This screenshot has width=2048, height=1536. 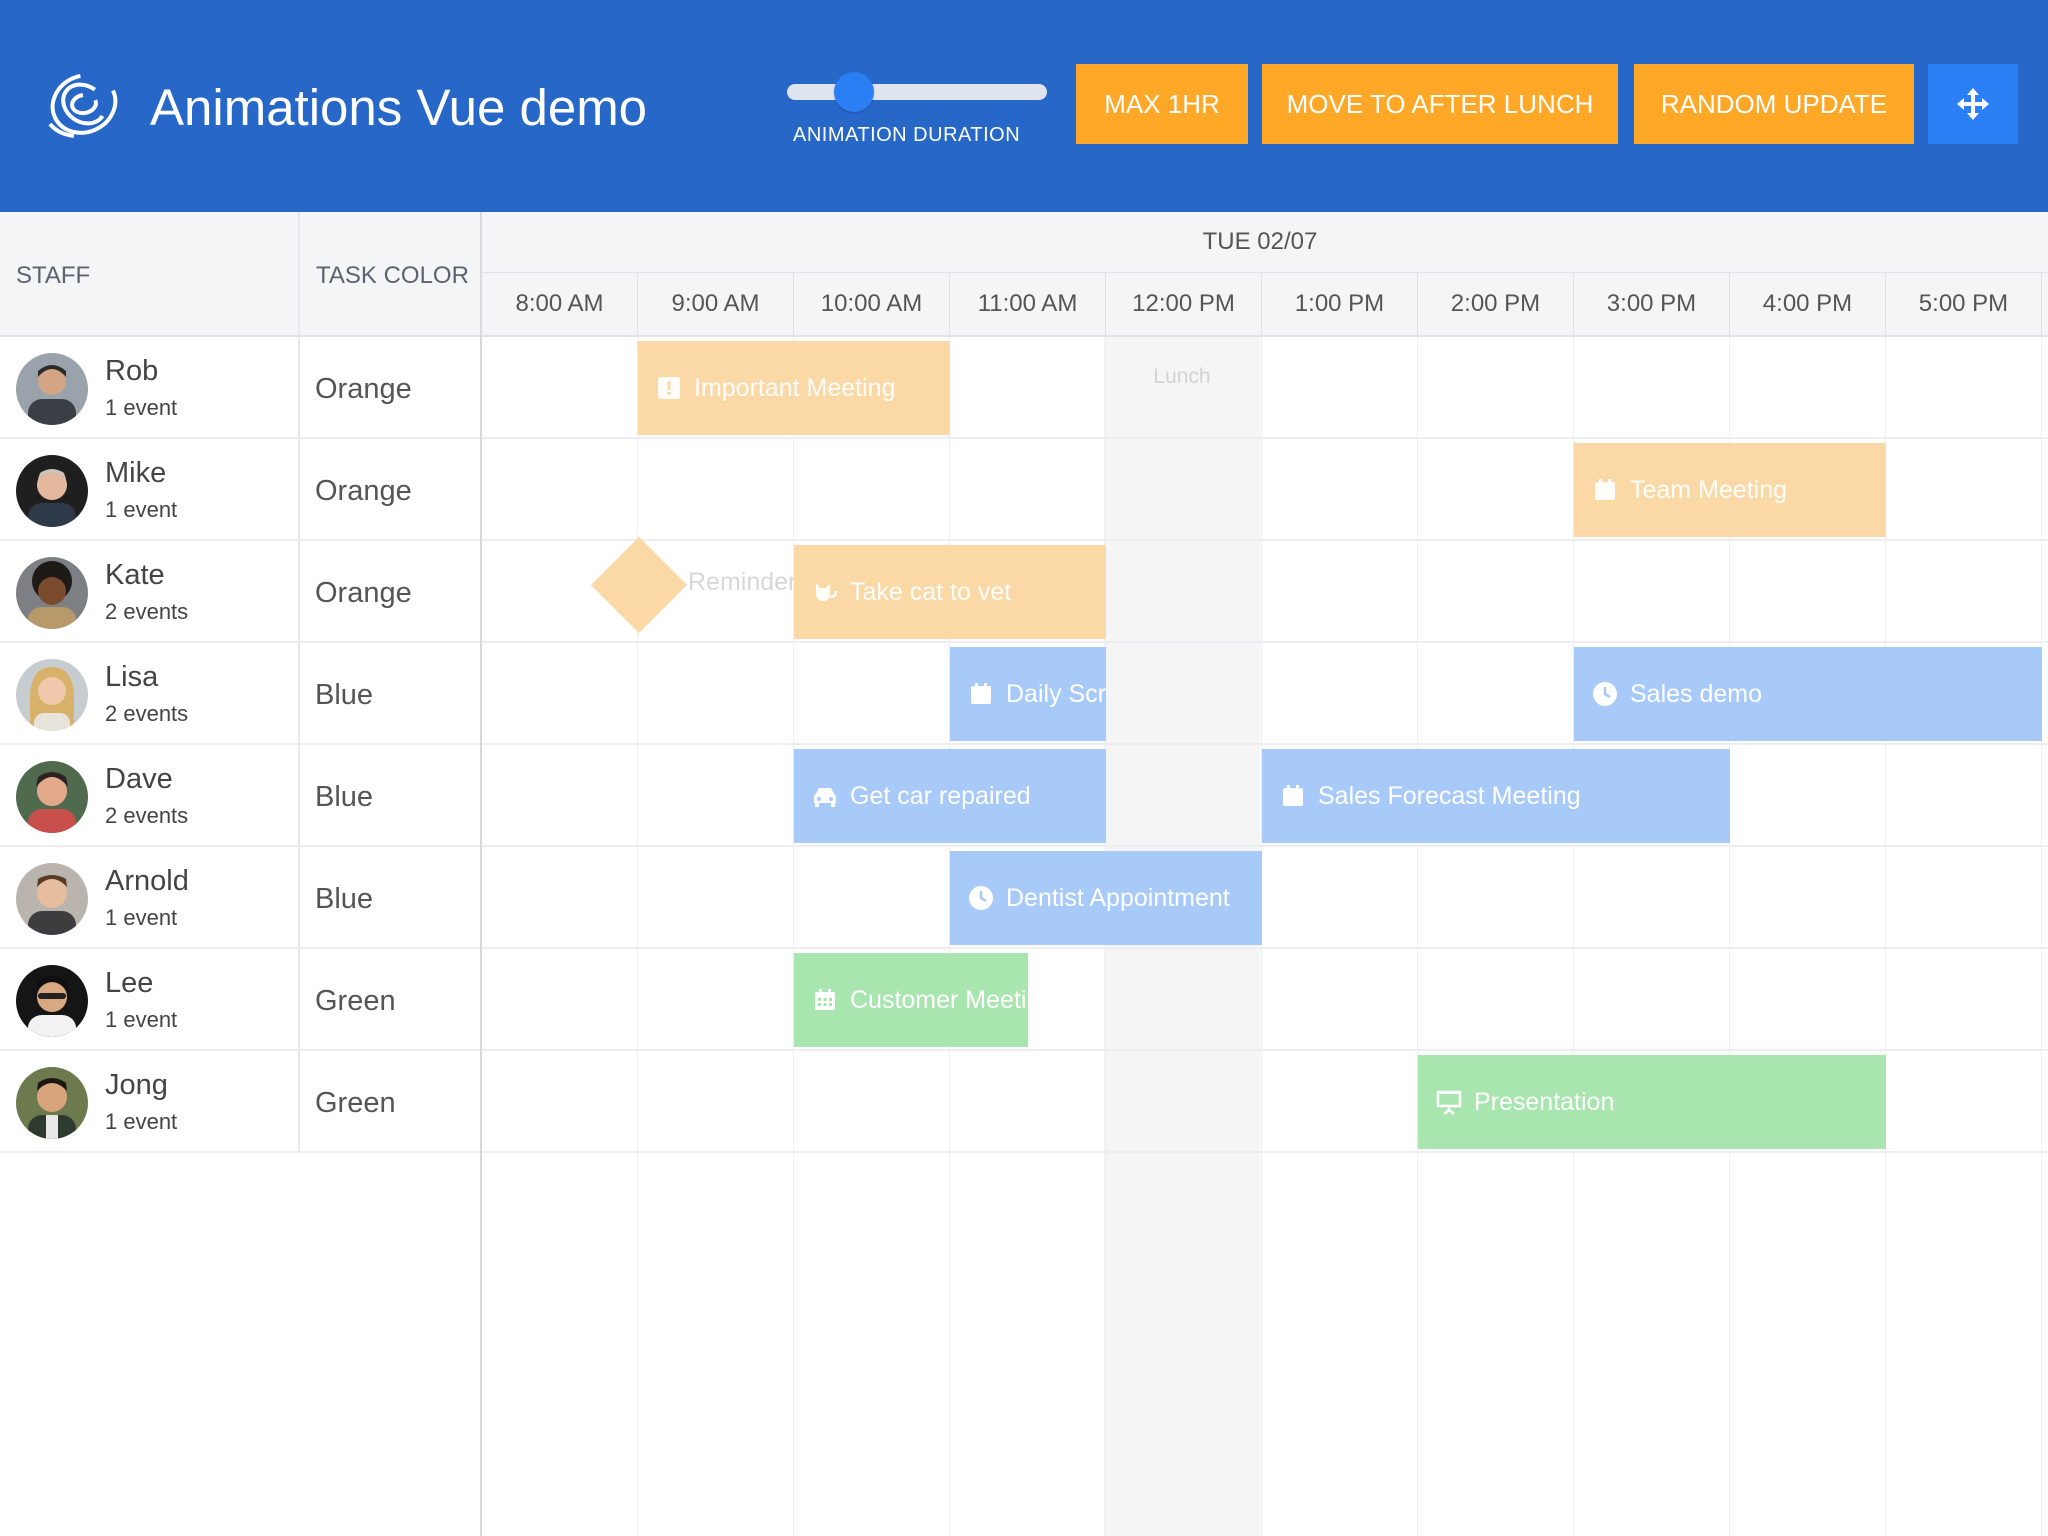 I want to click on staff-row-kate: Kate 2 events Orange, so click(x=240, y=592).